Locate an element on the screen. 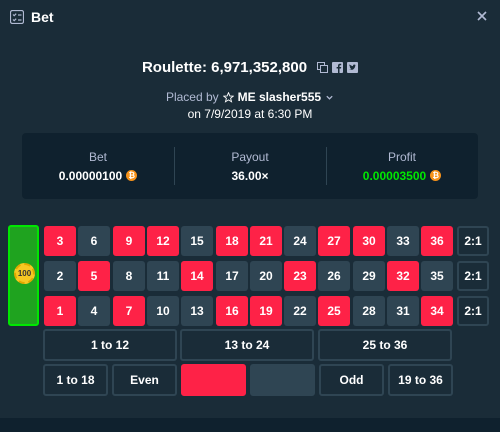  number-cell-1: 1 is located at coordinates (60, 311).